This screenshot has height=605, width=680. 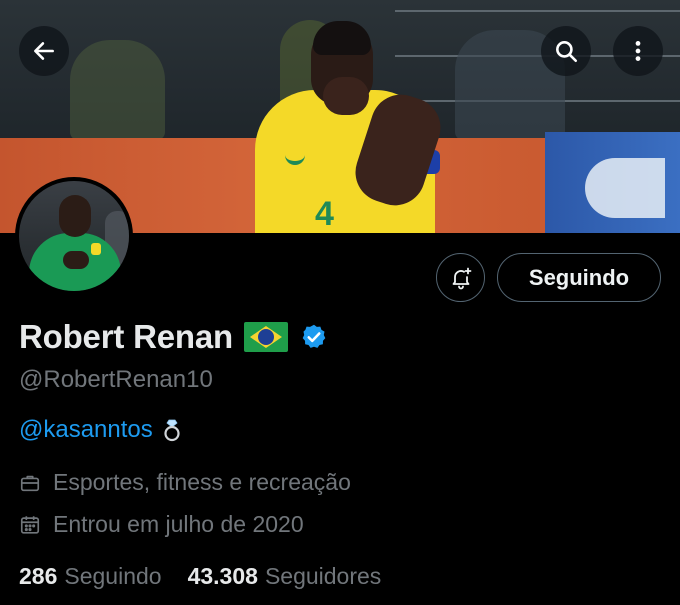 I want to click on avatar-head, so click(x=75, y=216).